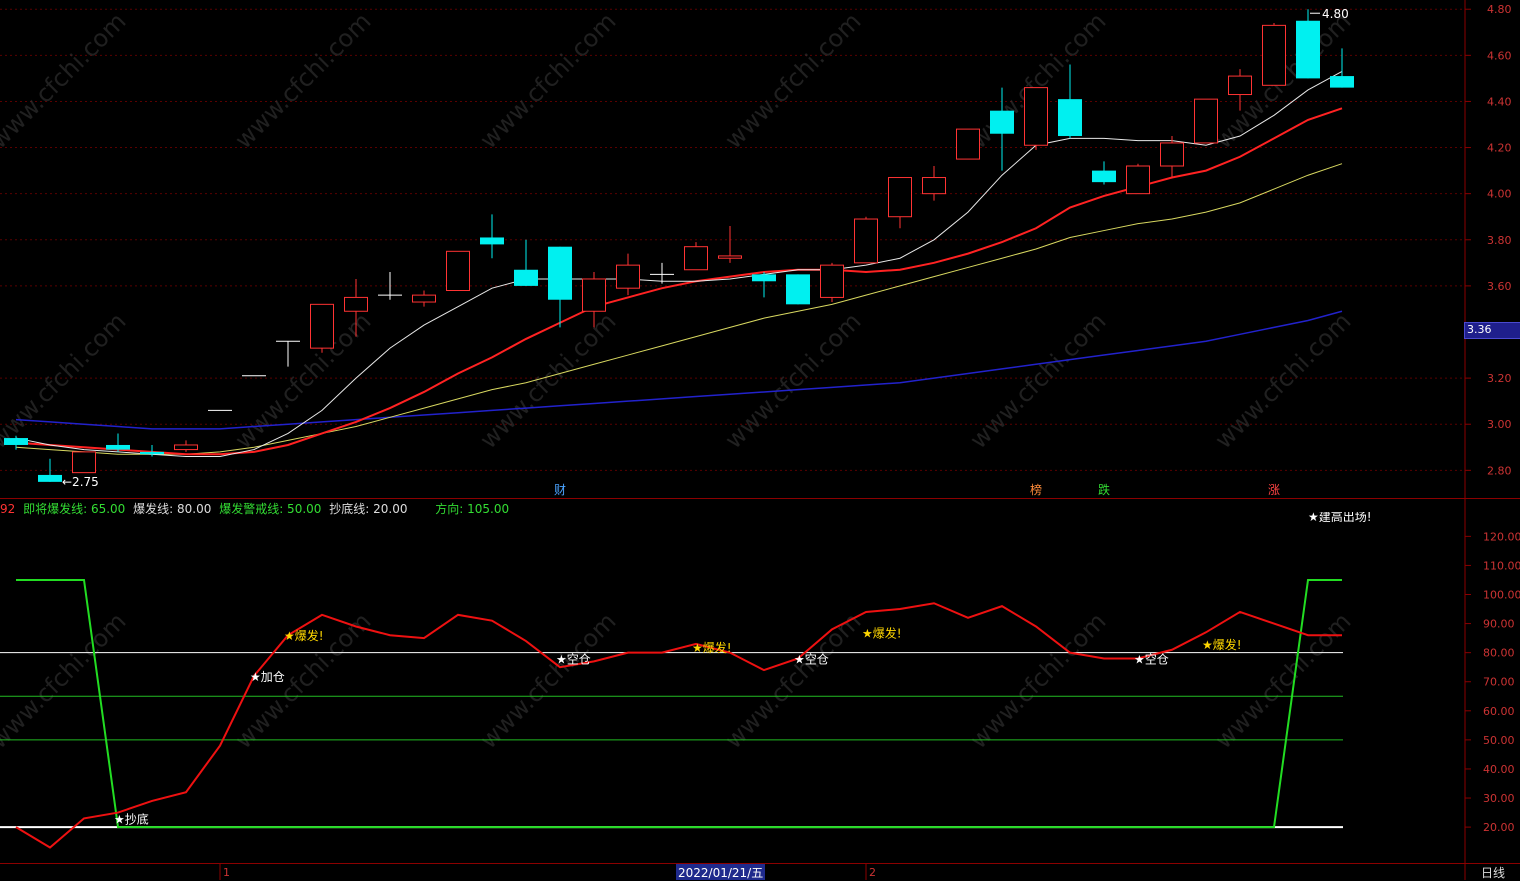  What do you see at coordinates (1499, 378) in the screenshot?
I see `price-tick-label: 3.20` at bounding box center [1499, 378].